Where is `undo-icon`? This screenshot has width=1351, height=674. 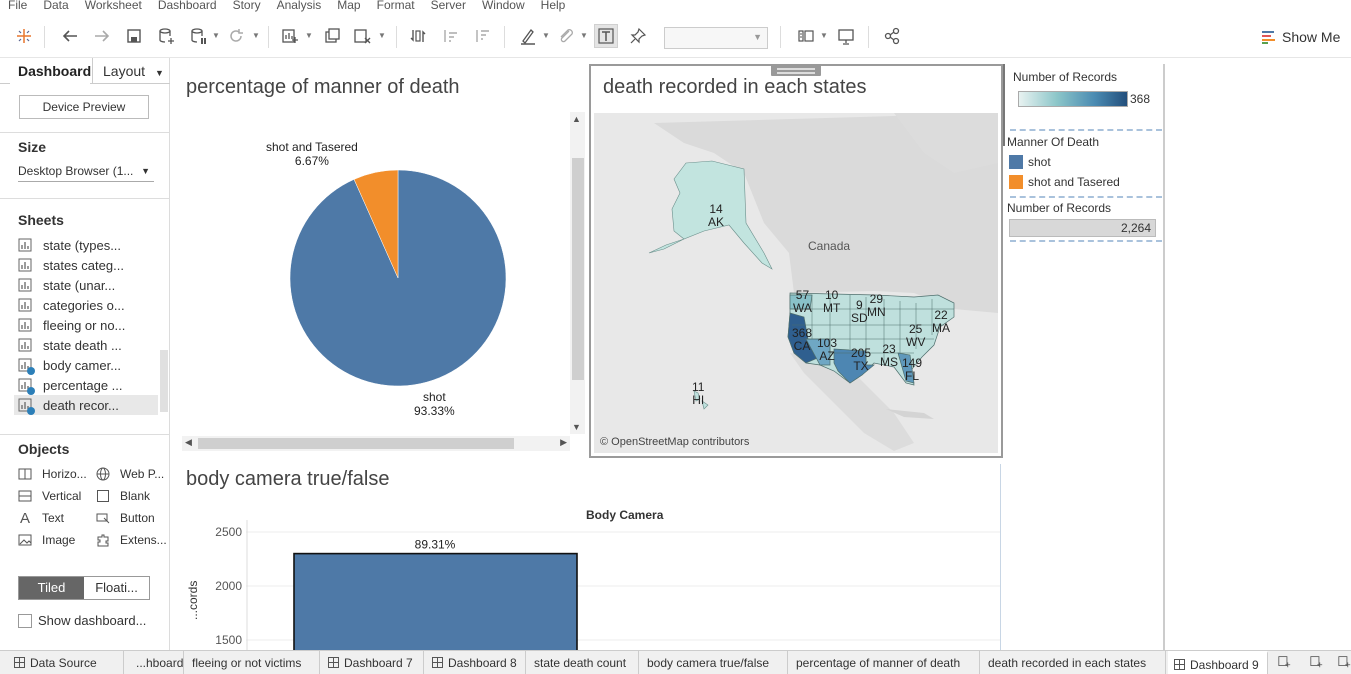 undo-icon is located at coordinates (70, 36).